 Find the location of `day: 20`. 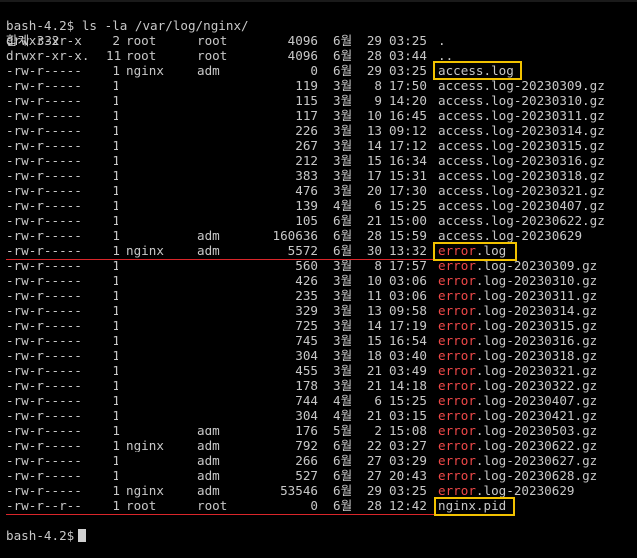

day: 20 is located at coordinates (374, 190).